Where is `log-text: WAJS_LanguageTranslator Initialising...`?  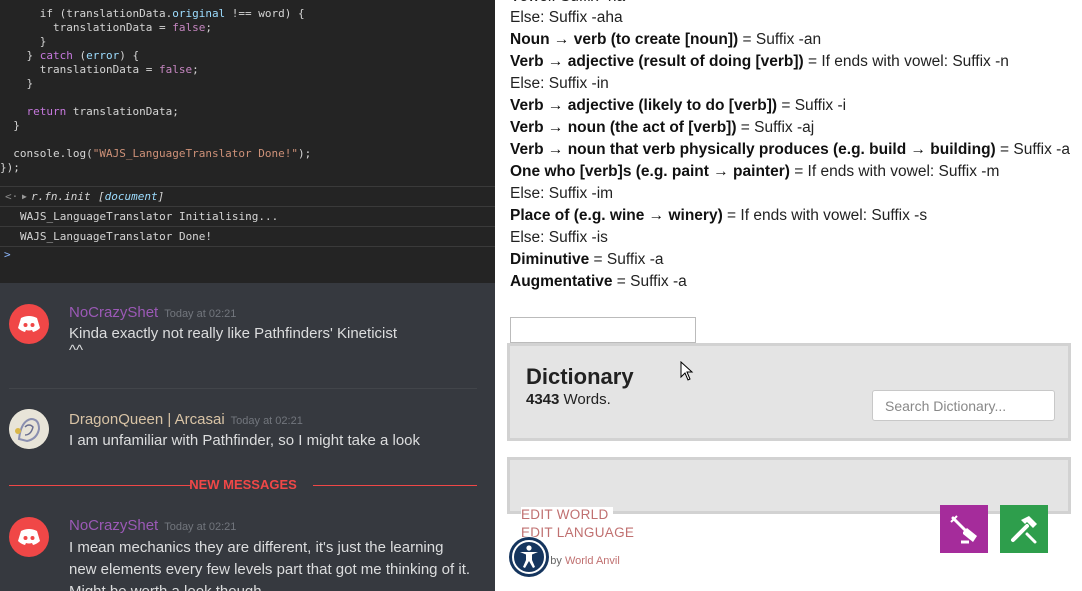
log-text: WAJS_LanguageTranslator Initialising... is located at coordinates (149, 216).